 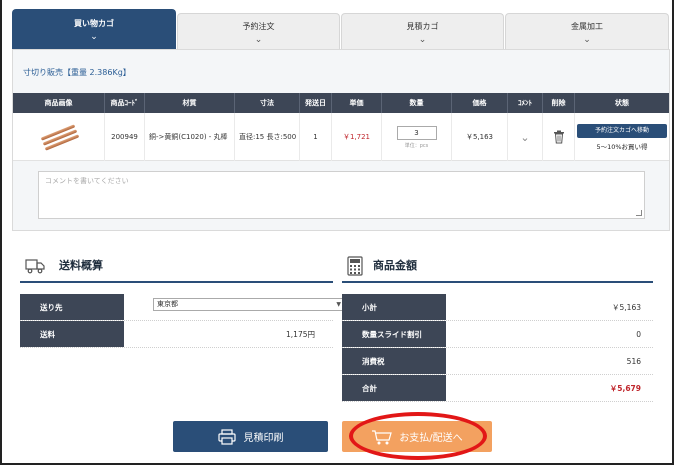 I want to click on shipping-title: 送料概算, so click(x=81, y=265).